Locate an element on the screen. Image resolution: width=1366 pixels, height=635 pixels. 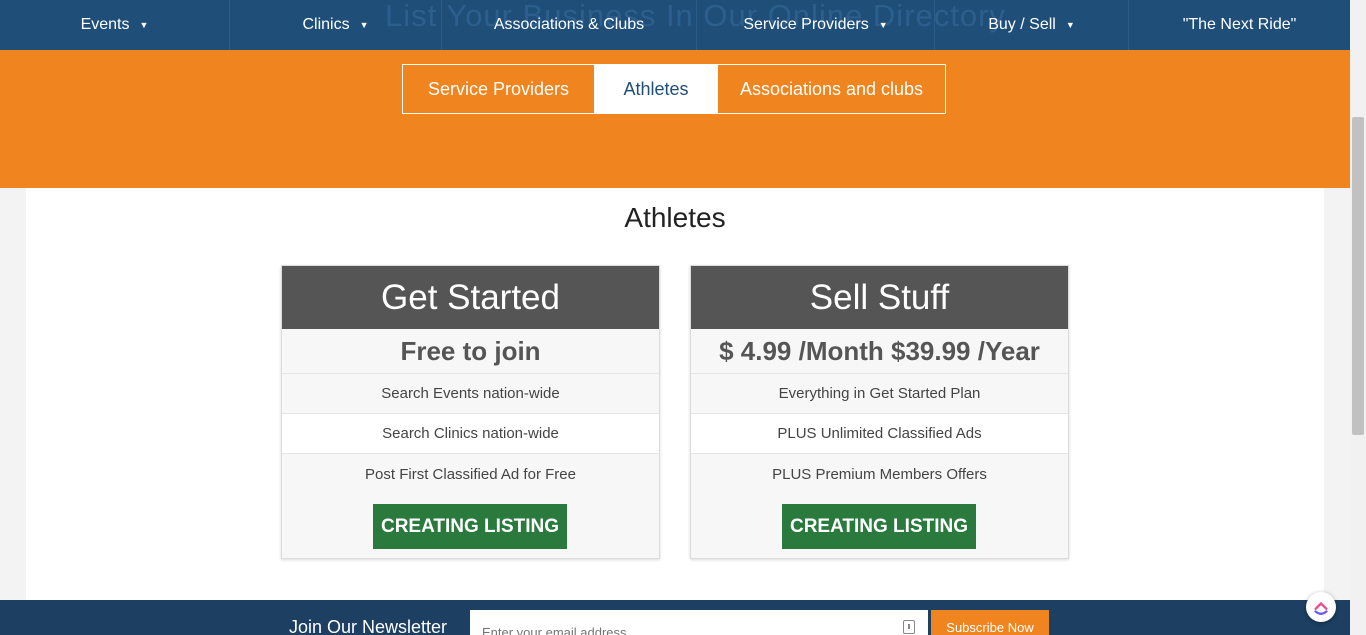
nav-item-label: "The Next Ride" is located at coordinates (1239, 24).